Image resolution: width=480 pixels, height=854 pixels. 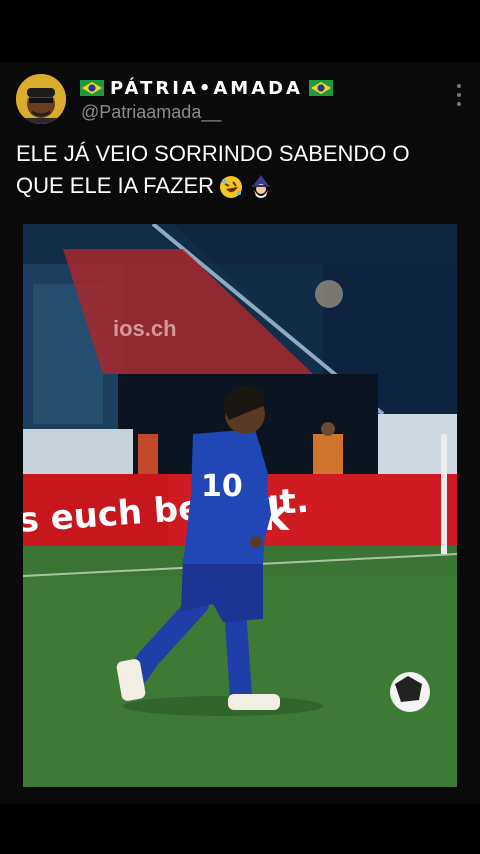 I want to click on more-options-icon, so click(x=459, y=95).